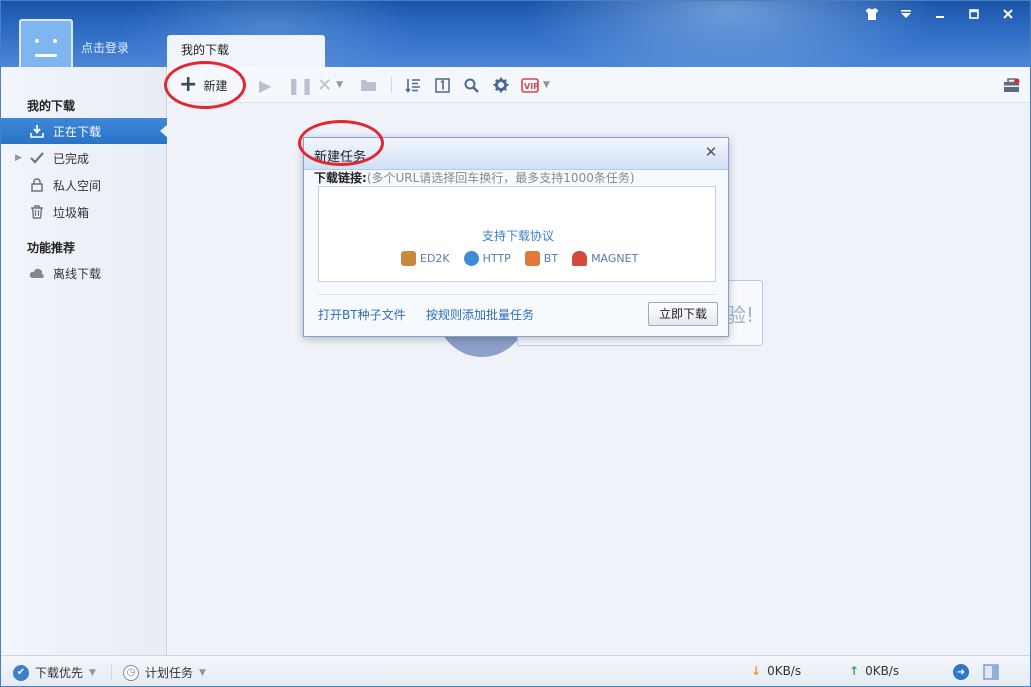 The height and width of the screenshot is (687, 1031). I want to click on status-bar: ✔ 下载优先 ▼ ◷ 计划任务 ▼ ↓ 0KB/s ↑ 0KB/s ➜, so click(515, 670).